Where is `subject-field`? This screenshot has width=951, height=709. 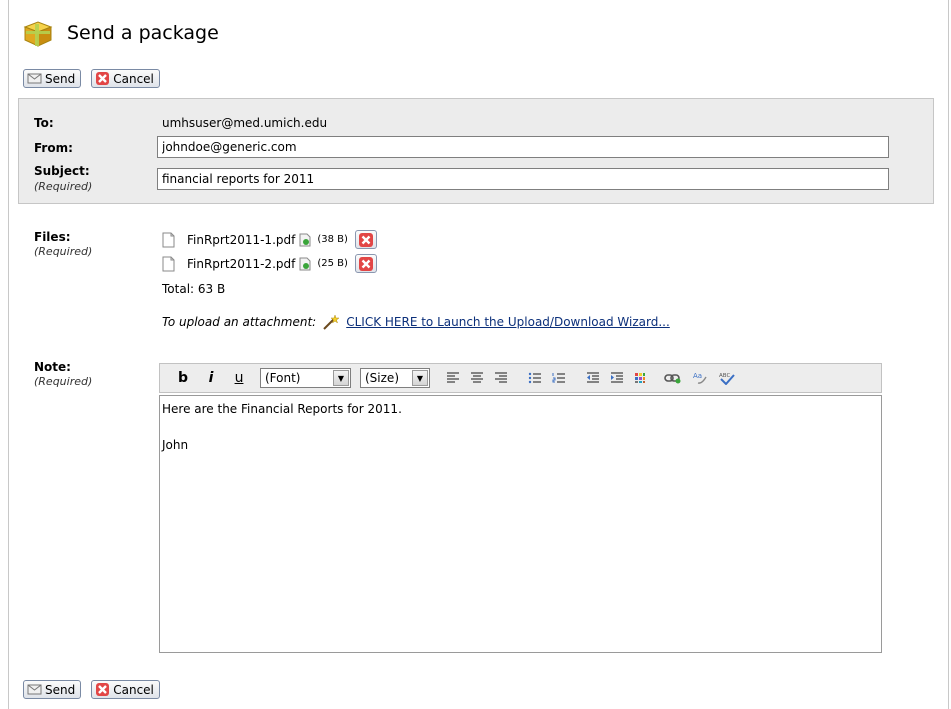
subject-field is located at coordinates (523, 179).